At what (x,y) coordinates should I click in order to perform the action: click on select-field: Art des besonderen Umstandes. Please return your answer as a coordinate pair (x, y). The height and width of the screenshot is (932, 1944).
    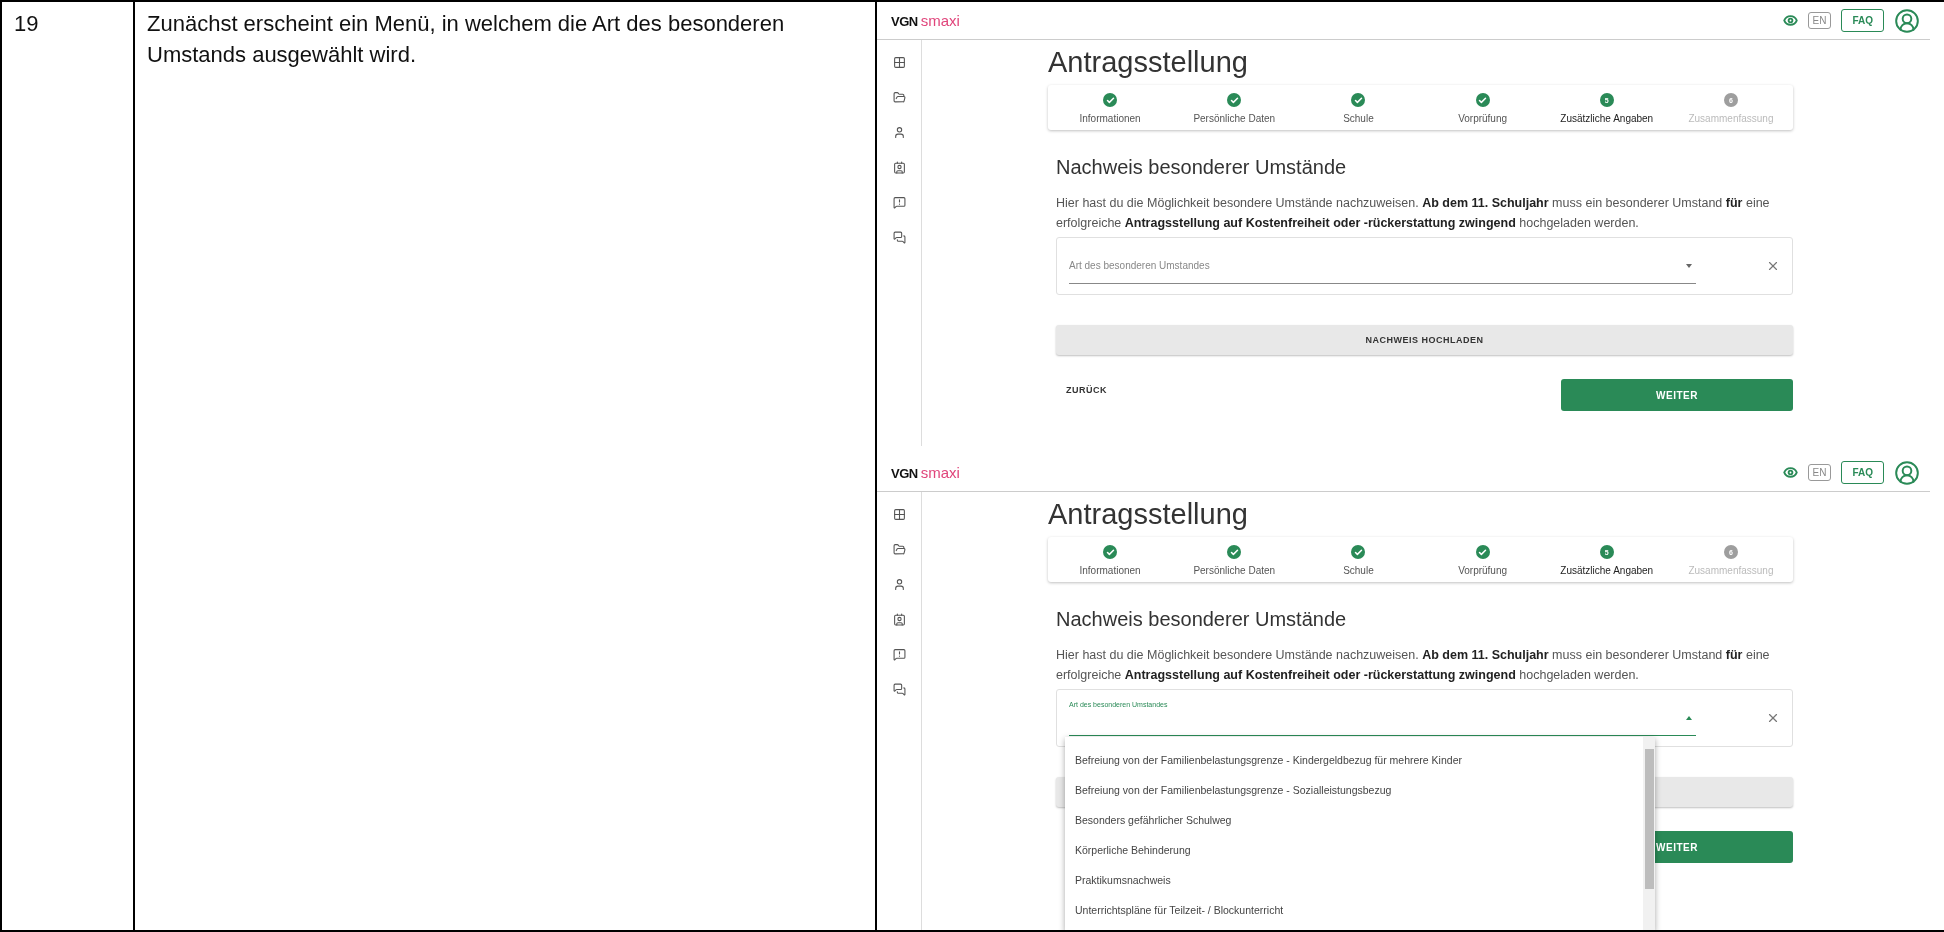
    Looking at the image, I should click on (1382, 266).